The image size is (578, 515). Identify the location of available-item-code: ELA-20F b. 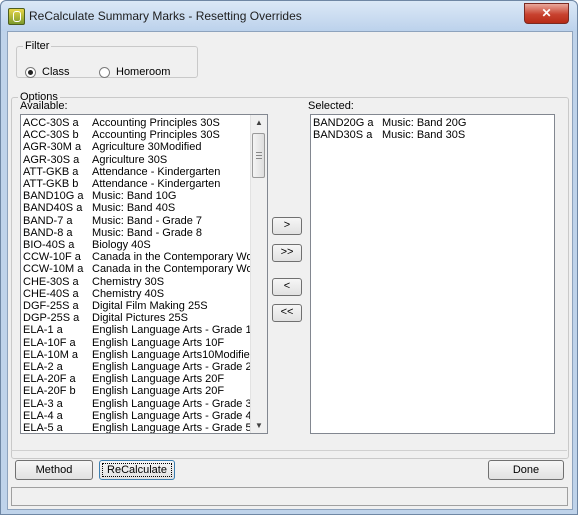
(49, 391).